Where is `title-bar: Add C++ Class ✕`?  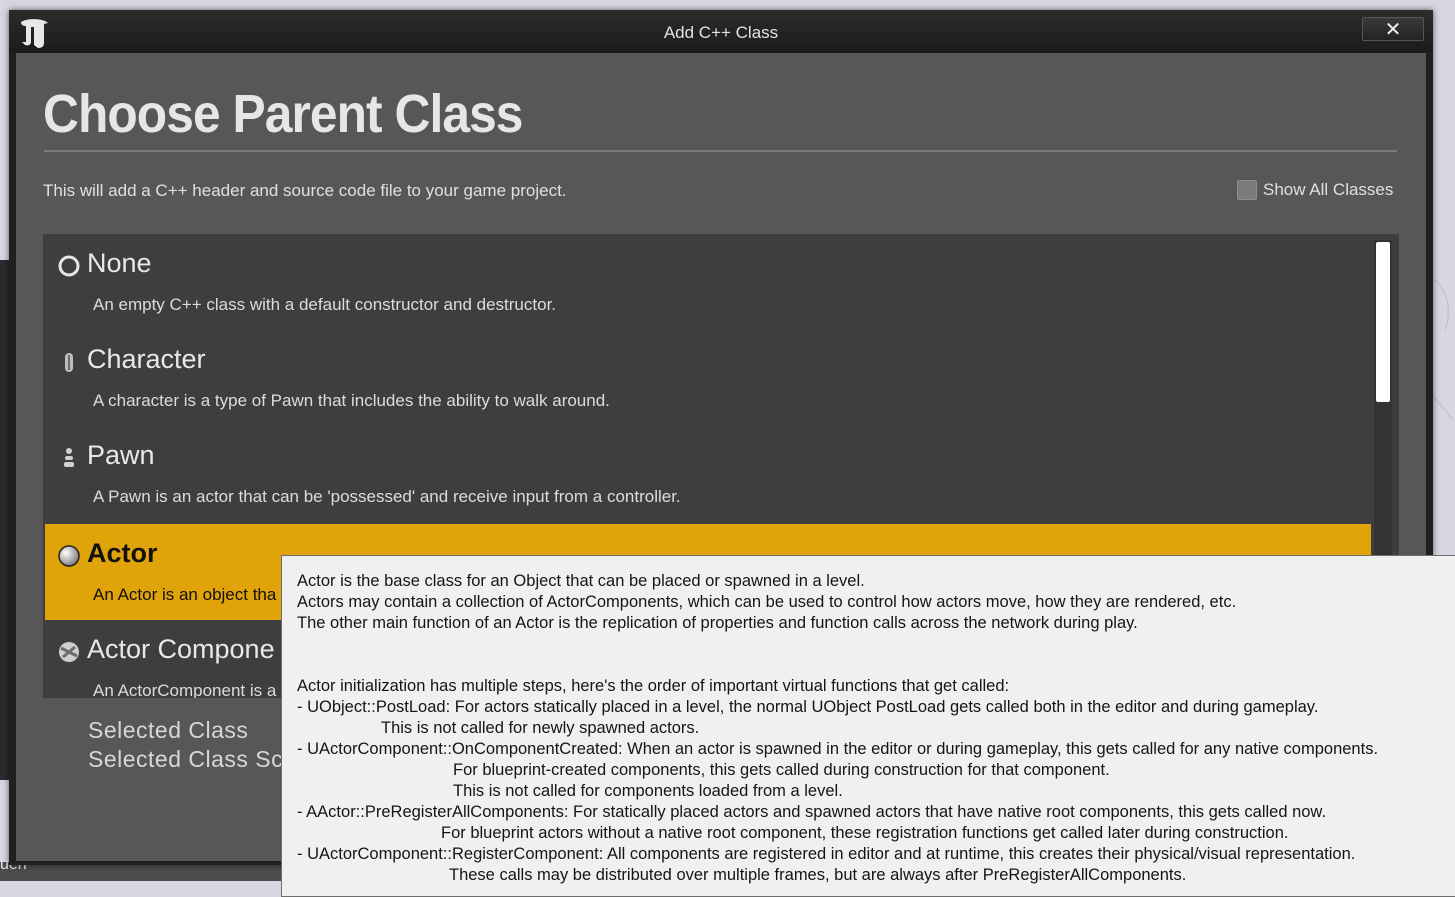
title-bar: Add C++ Class ✕ is located at coordinates (721, 31).